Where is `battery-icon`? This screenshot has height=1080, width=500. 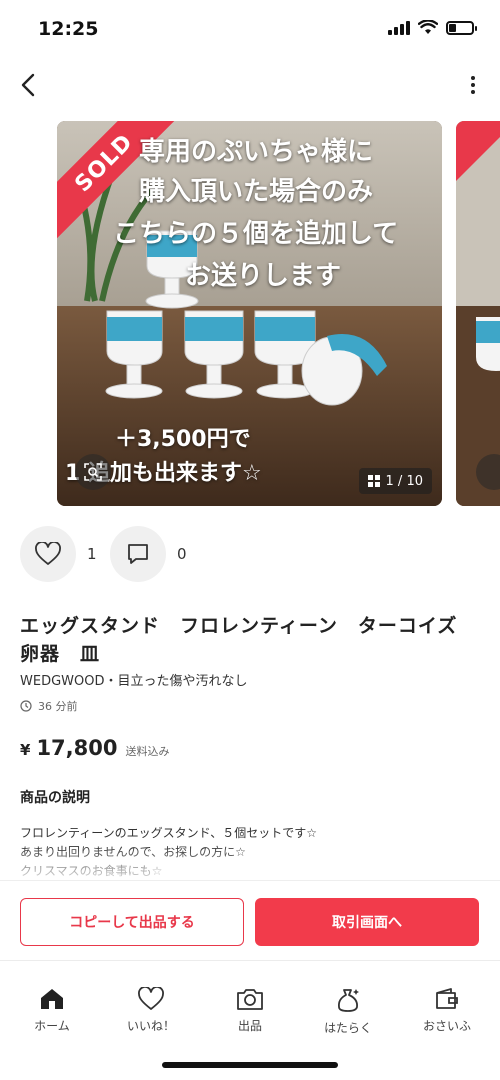 battery-icon is located at coordinates (461, 27).